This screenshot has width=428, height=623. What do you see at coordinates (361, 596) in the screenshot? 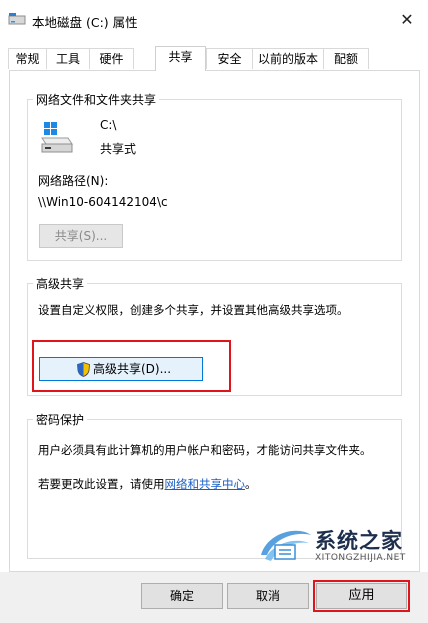
I see `apply-highlight-box` at bounding box center [361, 596].